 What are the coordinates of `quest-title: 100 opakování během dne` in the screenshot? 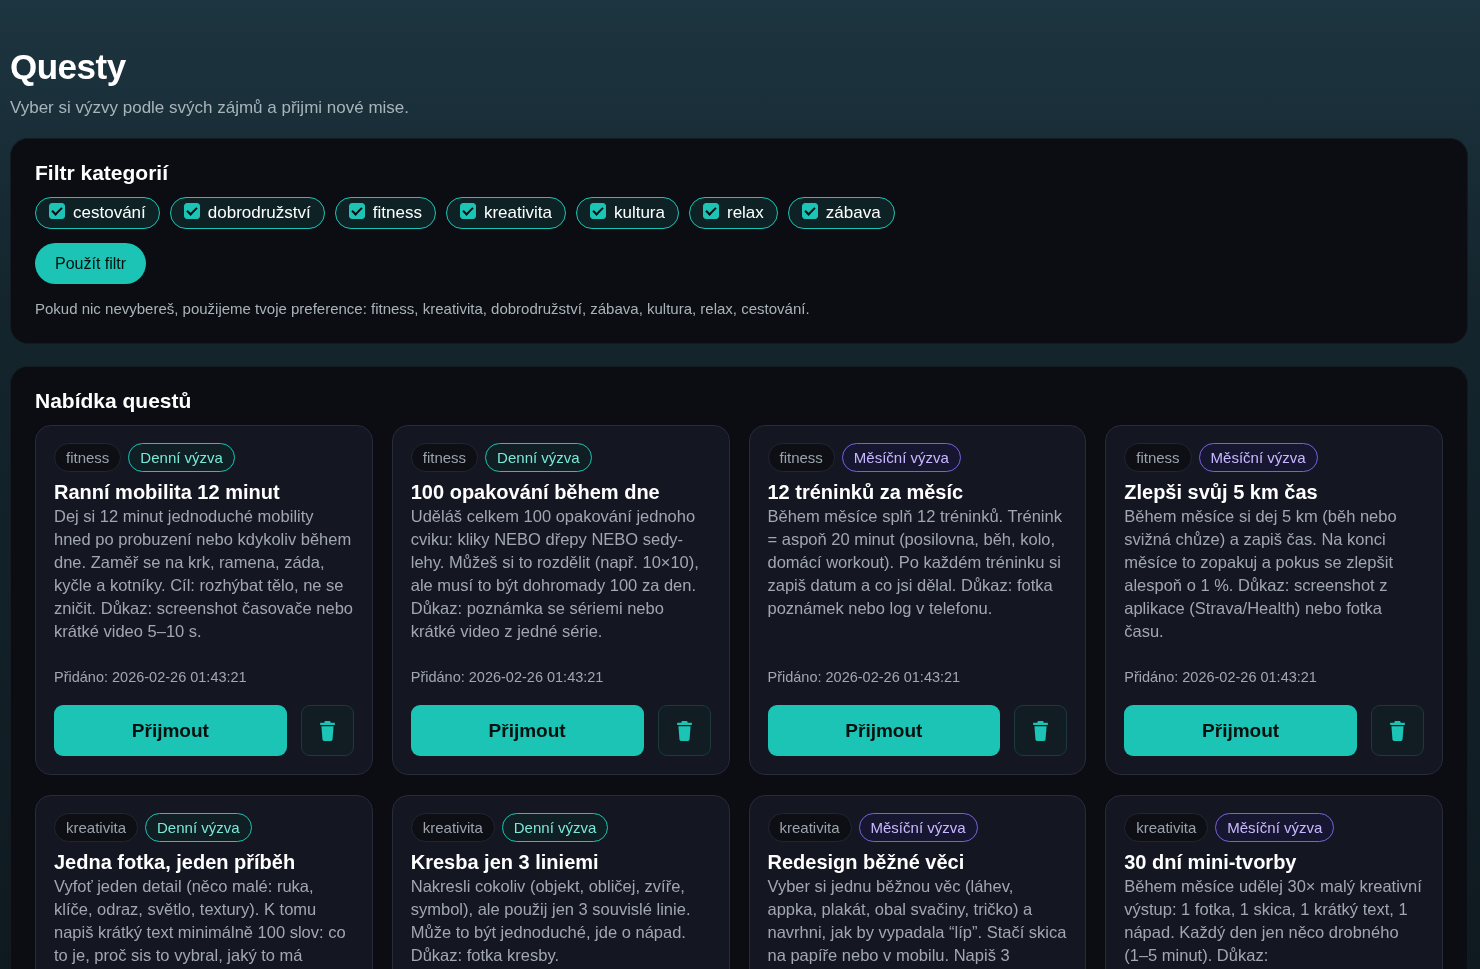 It's located at (535, 492).